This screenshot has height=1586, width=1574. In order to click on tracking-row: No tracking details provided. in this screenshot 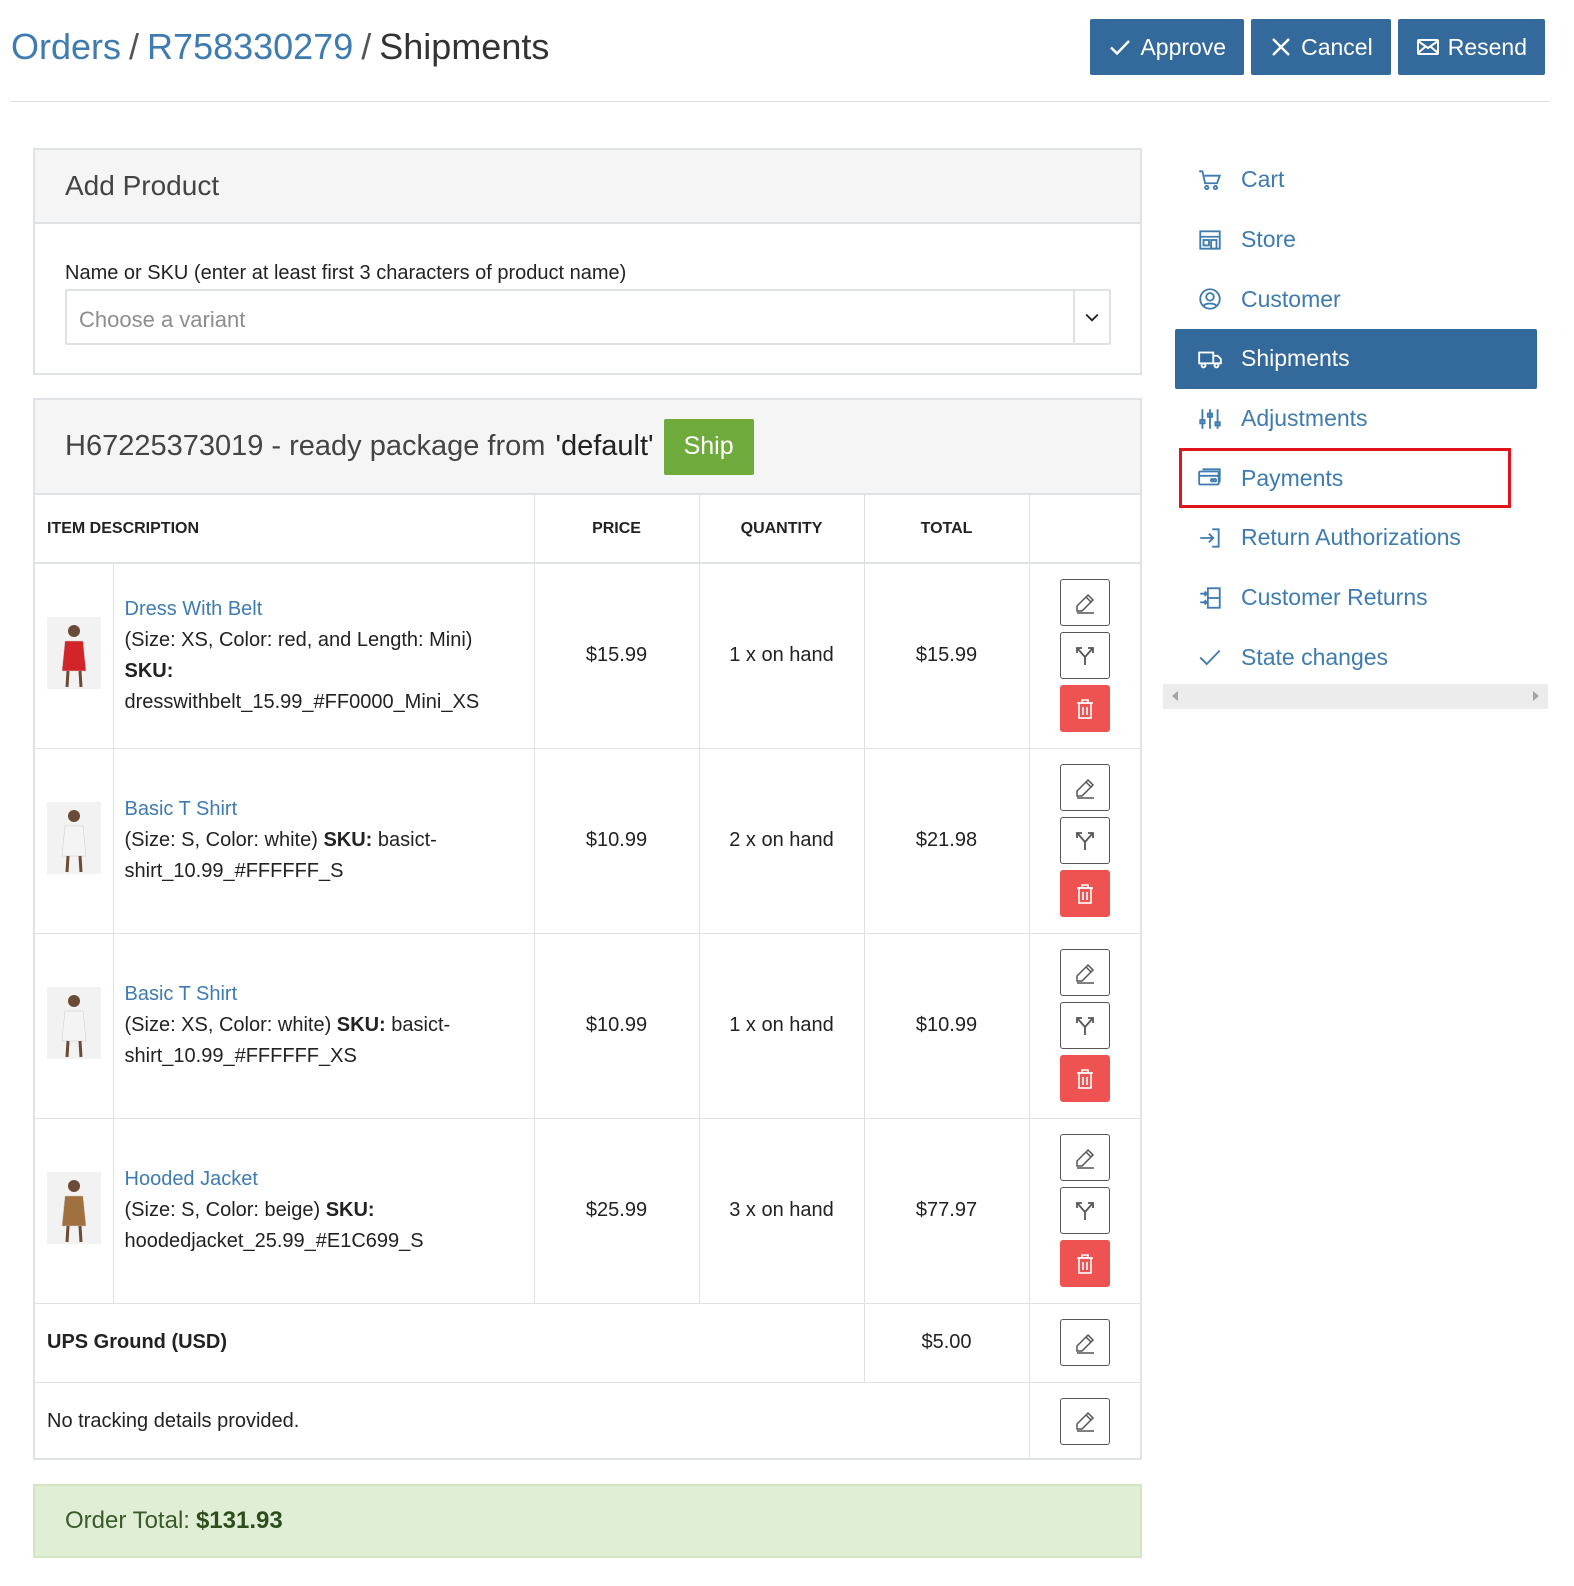, I will do `click(587, 1421)`.